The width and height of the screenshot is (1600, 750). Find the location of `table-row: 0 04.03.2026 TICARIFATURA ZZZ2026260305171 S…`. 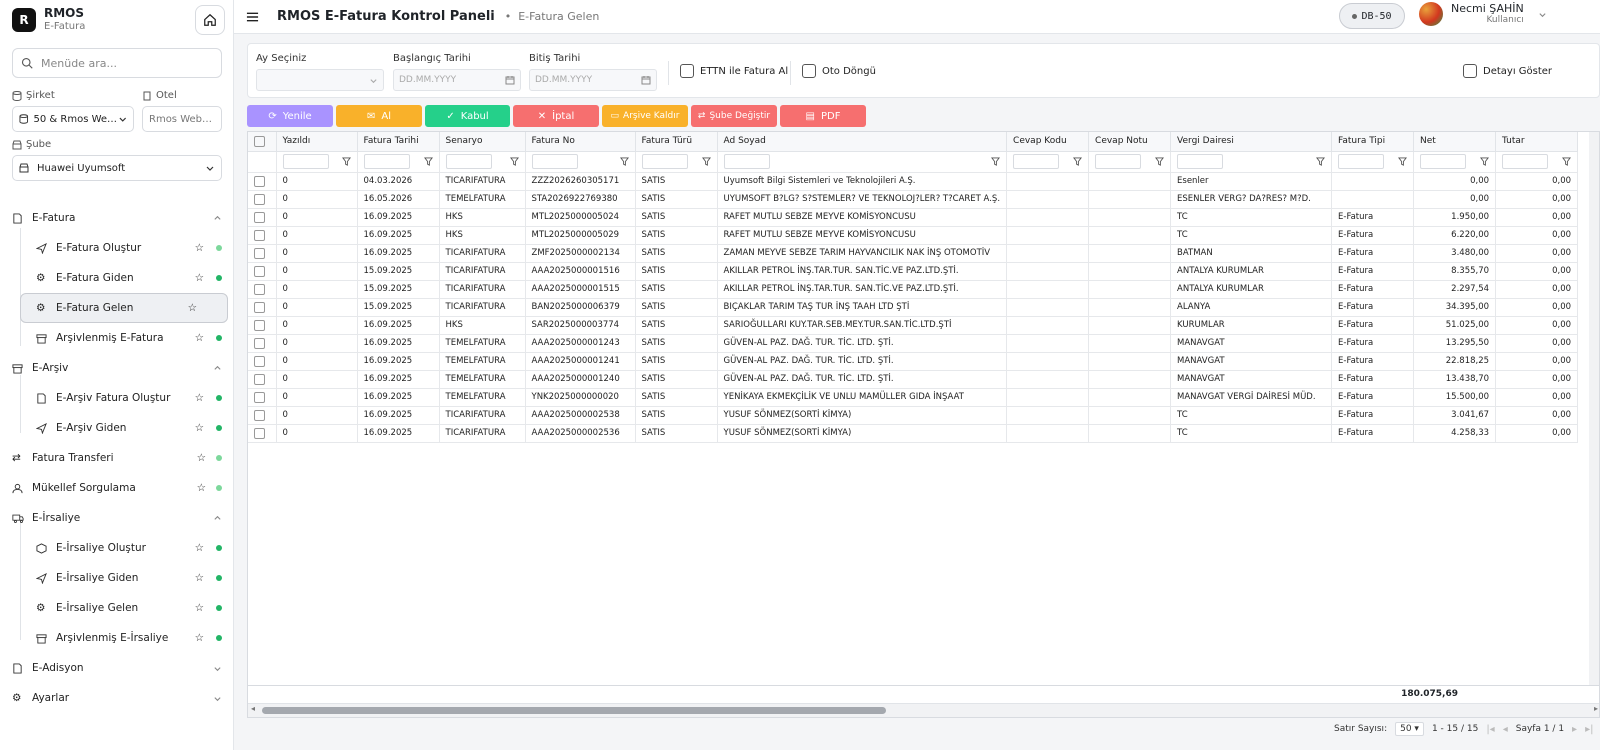

table-row: 0 04.03.2026 TICARIFATURA ZZZ2026260305171 S… is located at coordinates (913, 181).